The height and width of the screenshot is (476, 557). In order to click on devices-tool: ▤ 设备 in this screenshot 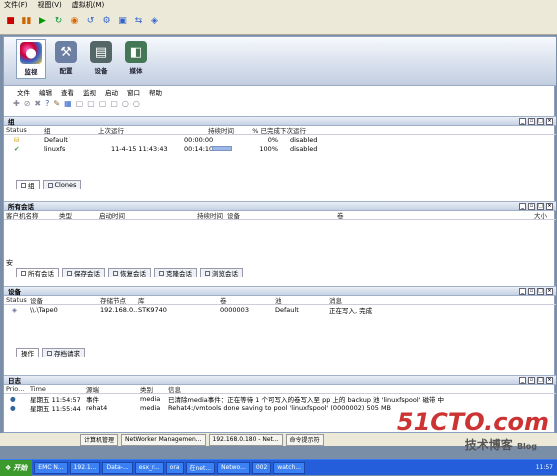, I will do `click(101, 58)`.